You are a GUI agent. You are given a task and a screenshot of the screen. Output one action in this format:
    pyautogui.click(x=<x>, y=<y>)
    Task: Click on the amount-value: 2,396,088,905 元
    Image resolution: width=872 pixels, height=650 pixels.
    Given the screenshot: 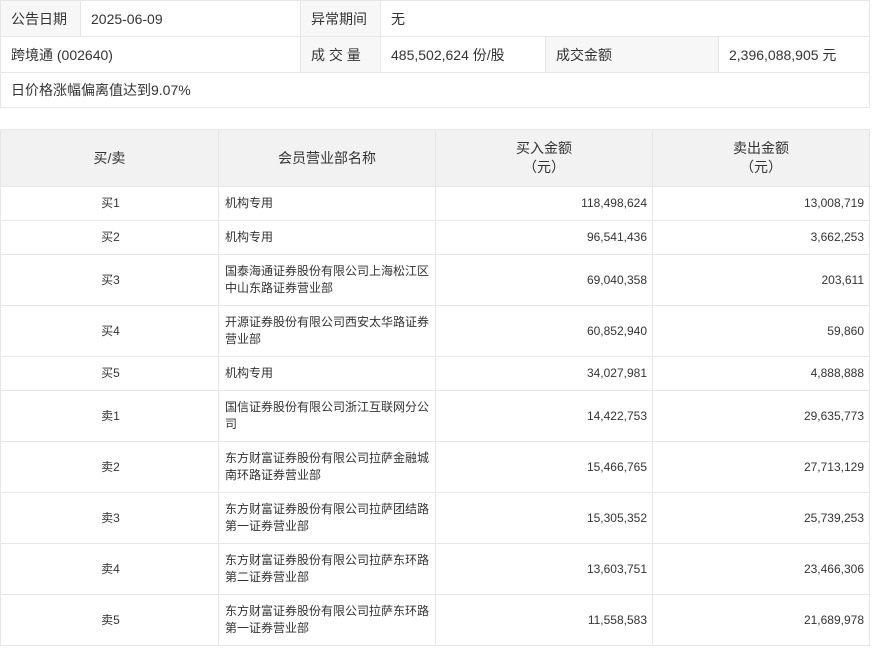 What is the action you would take?
    pyautogui.click(x=794, y=54)
    